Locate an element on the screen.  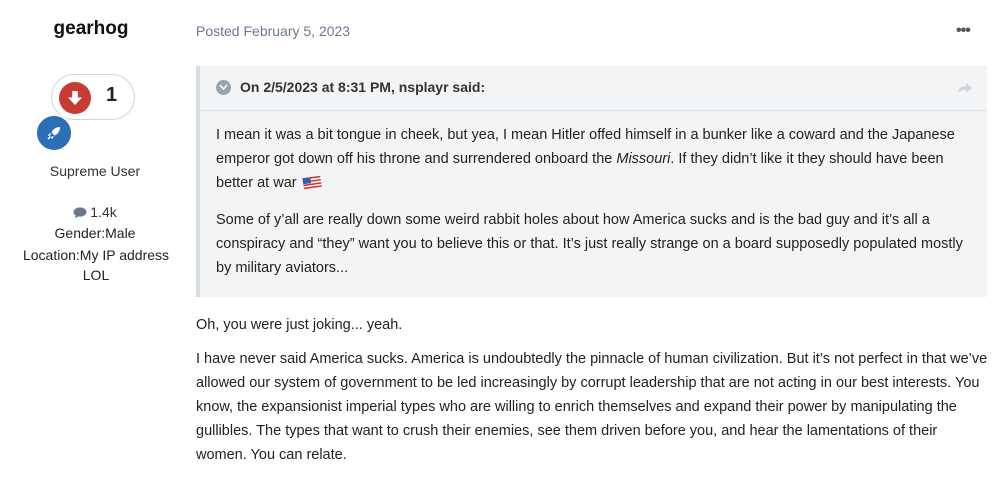
user-rank-title: Supreme User is located at coordinates (95, 171).